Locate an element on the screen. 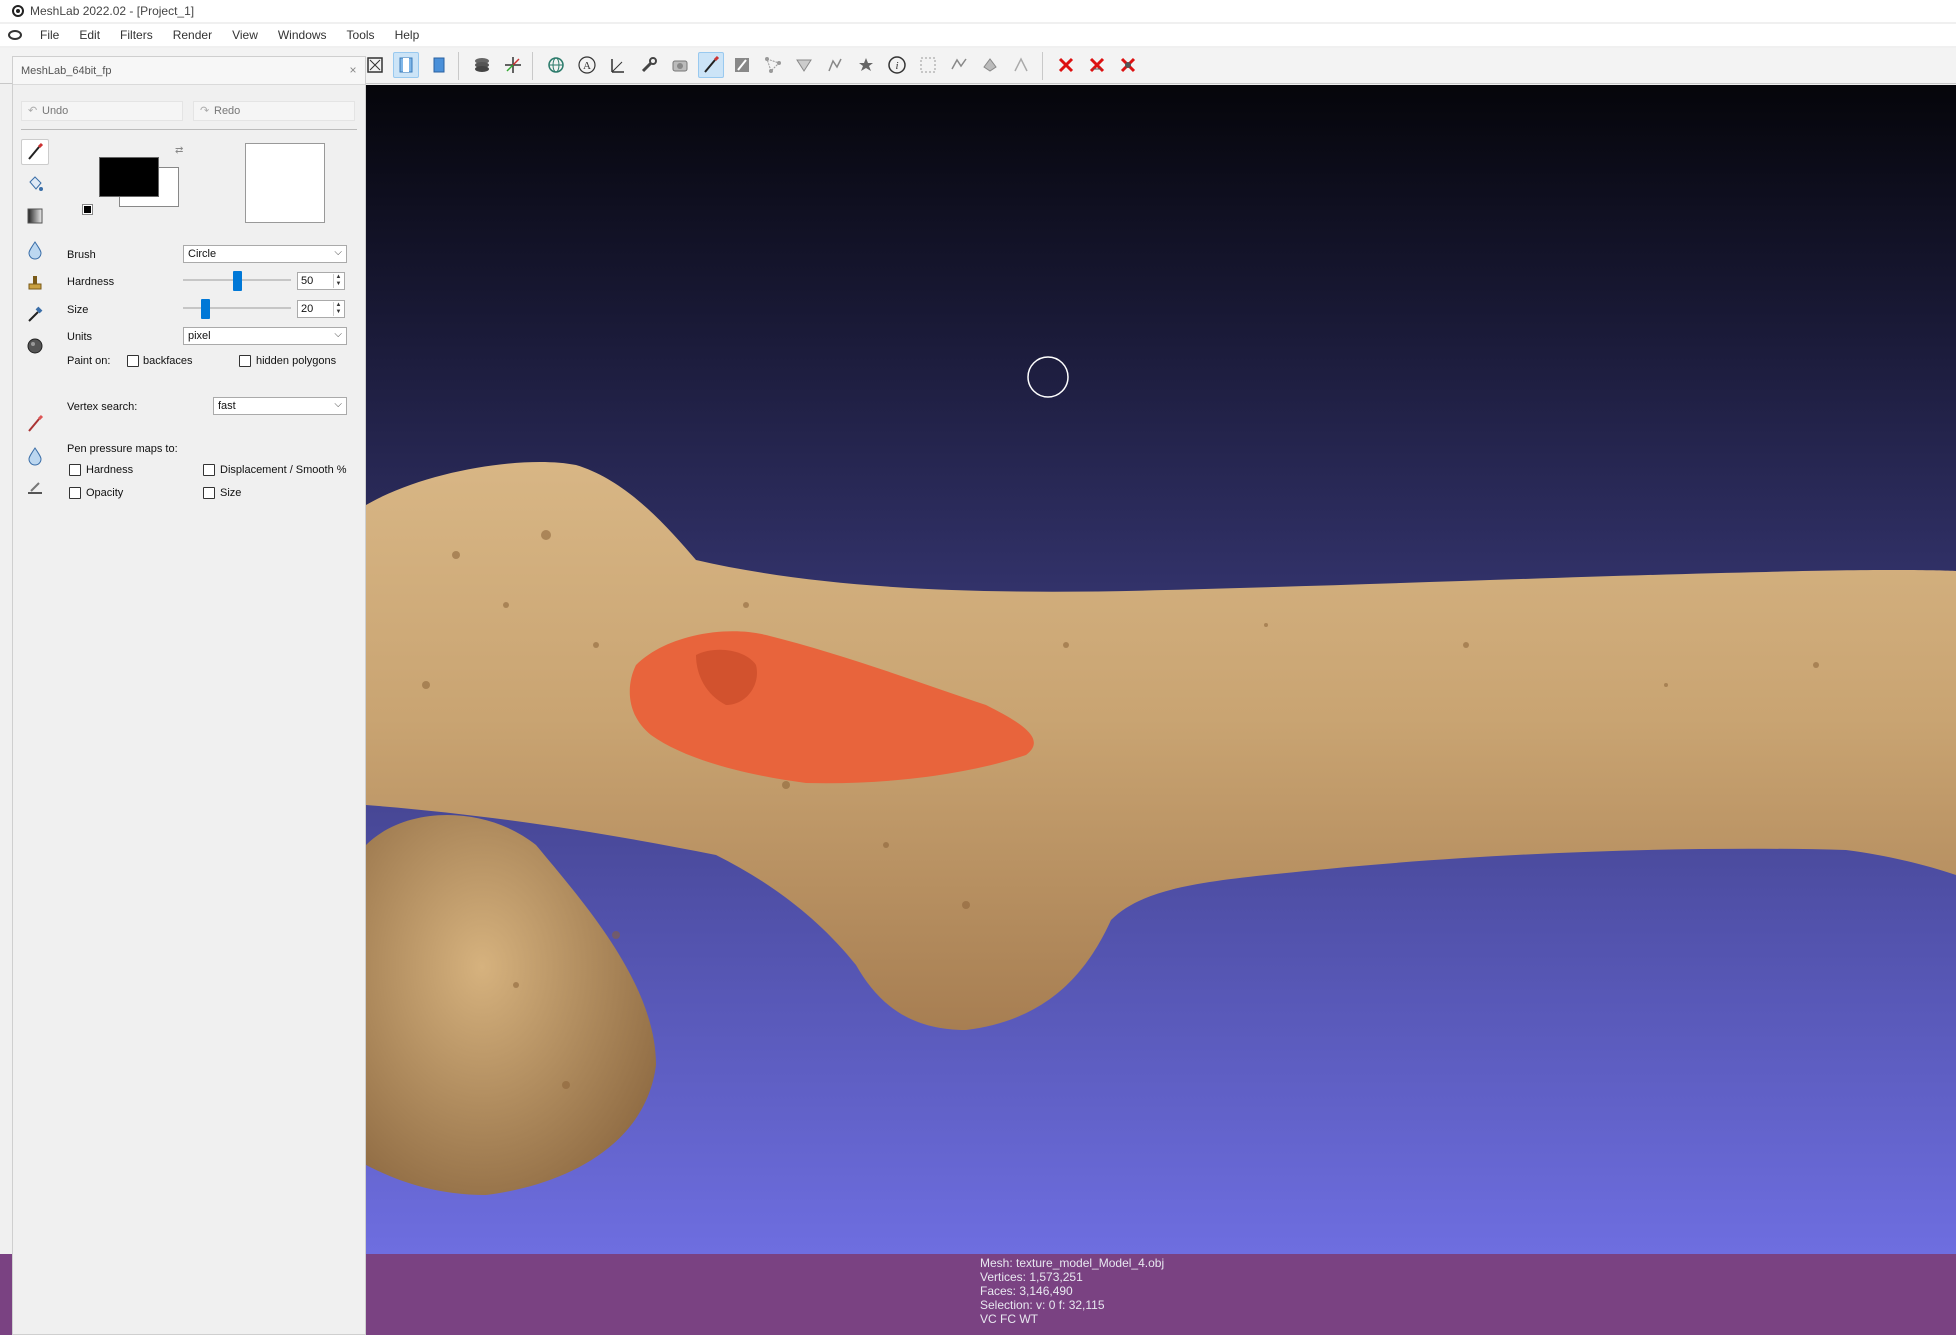 This screenshot has width=1956, height=1335. menu-help: Help is located at coordinates (407, 35).